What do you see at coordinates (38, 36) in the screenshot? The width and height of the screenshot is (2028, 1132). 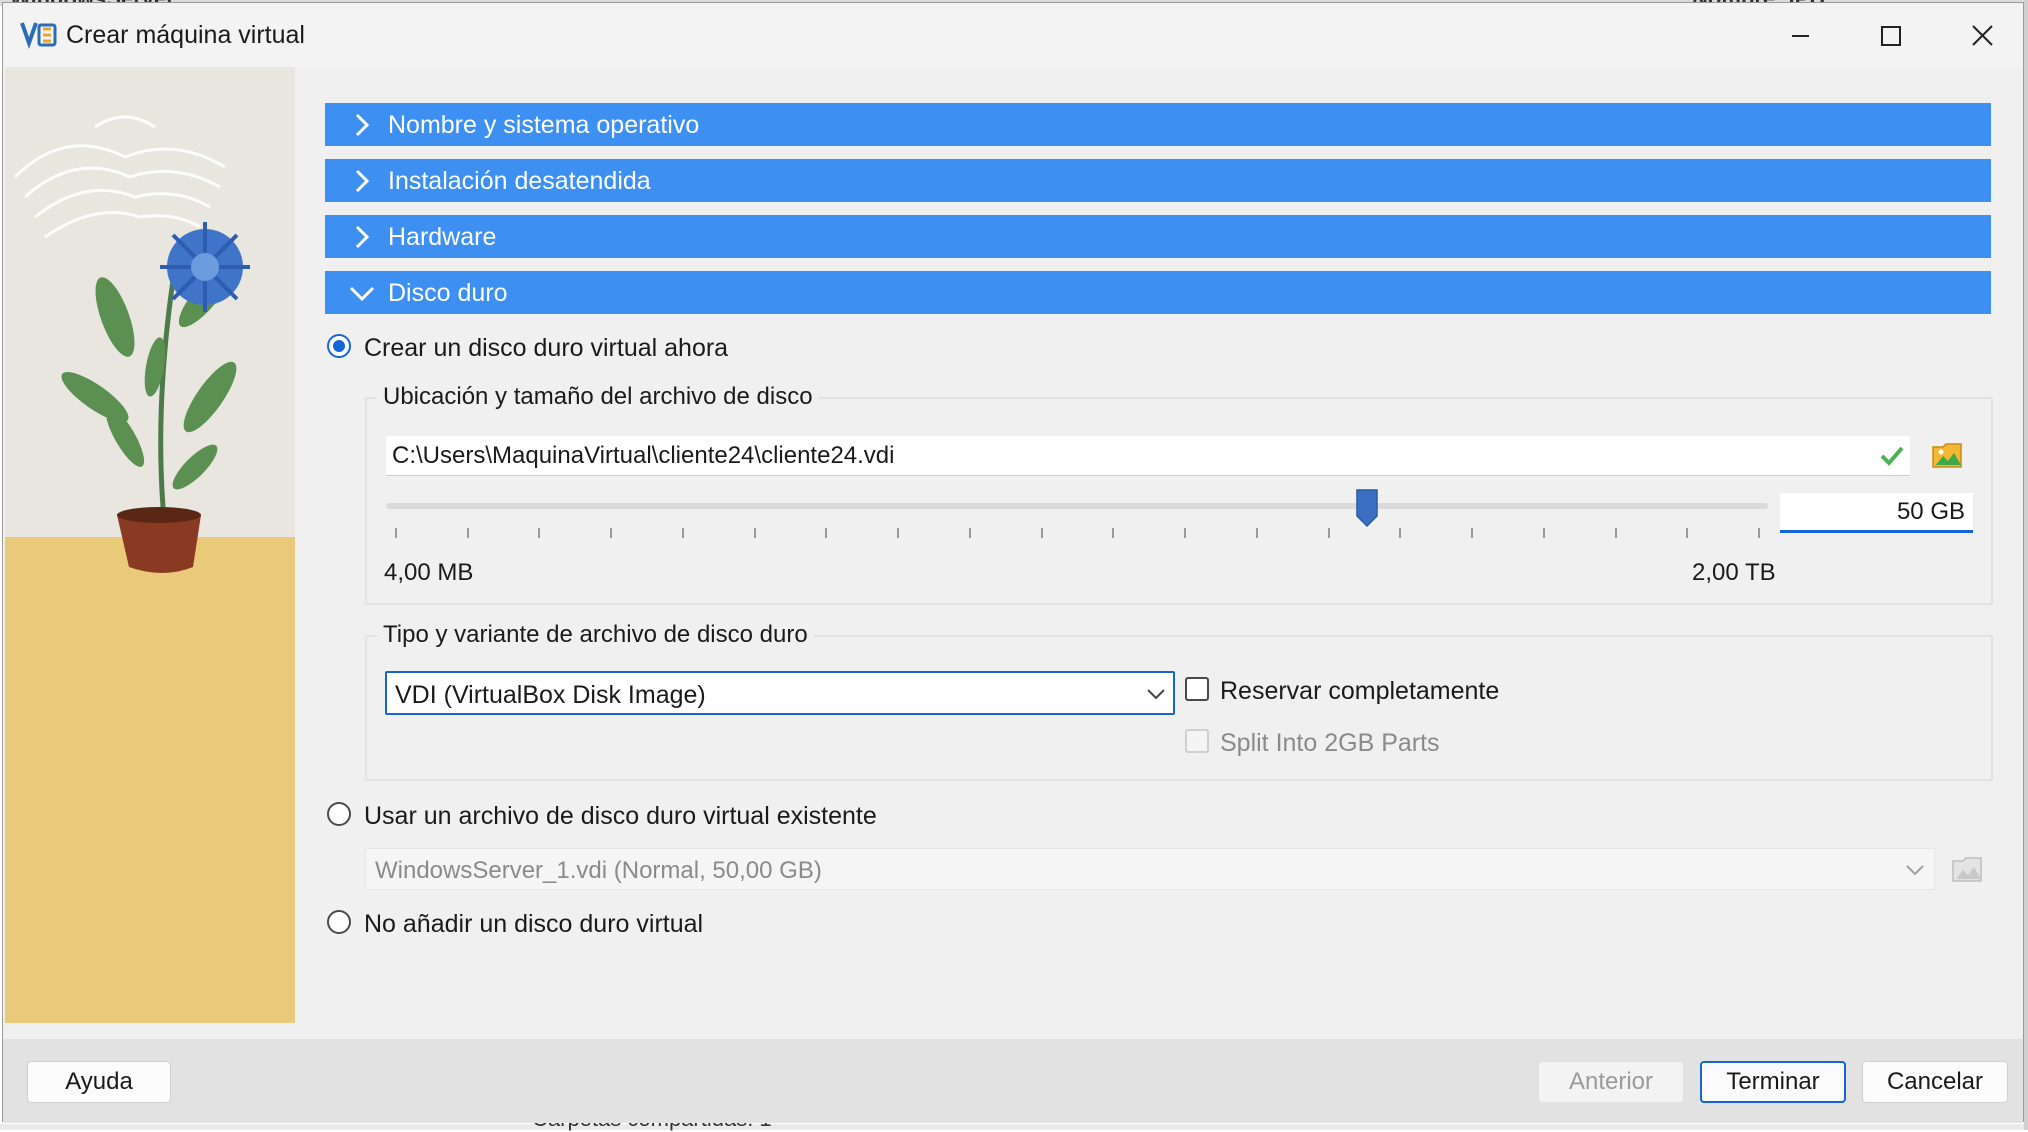 I see `virtualbox-icon` at bounding box center [38, 36].